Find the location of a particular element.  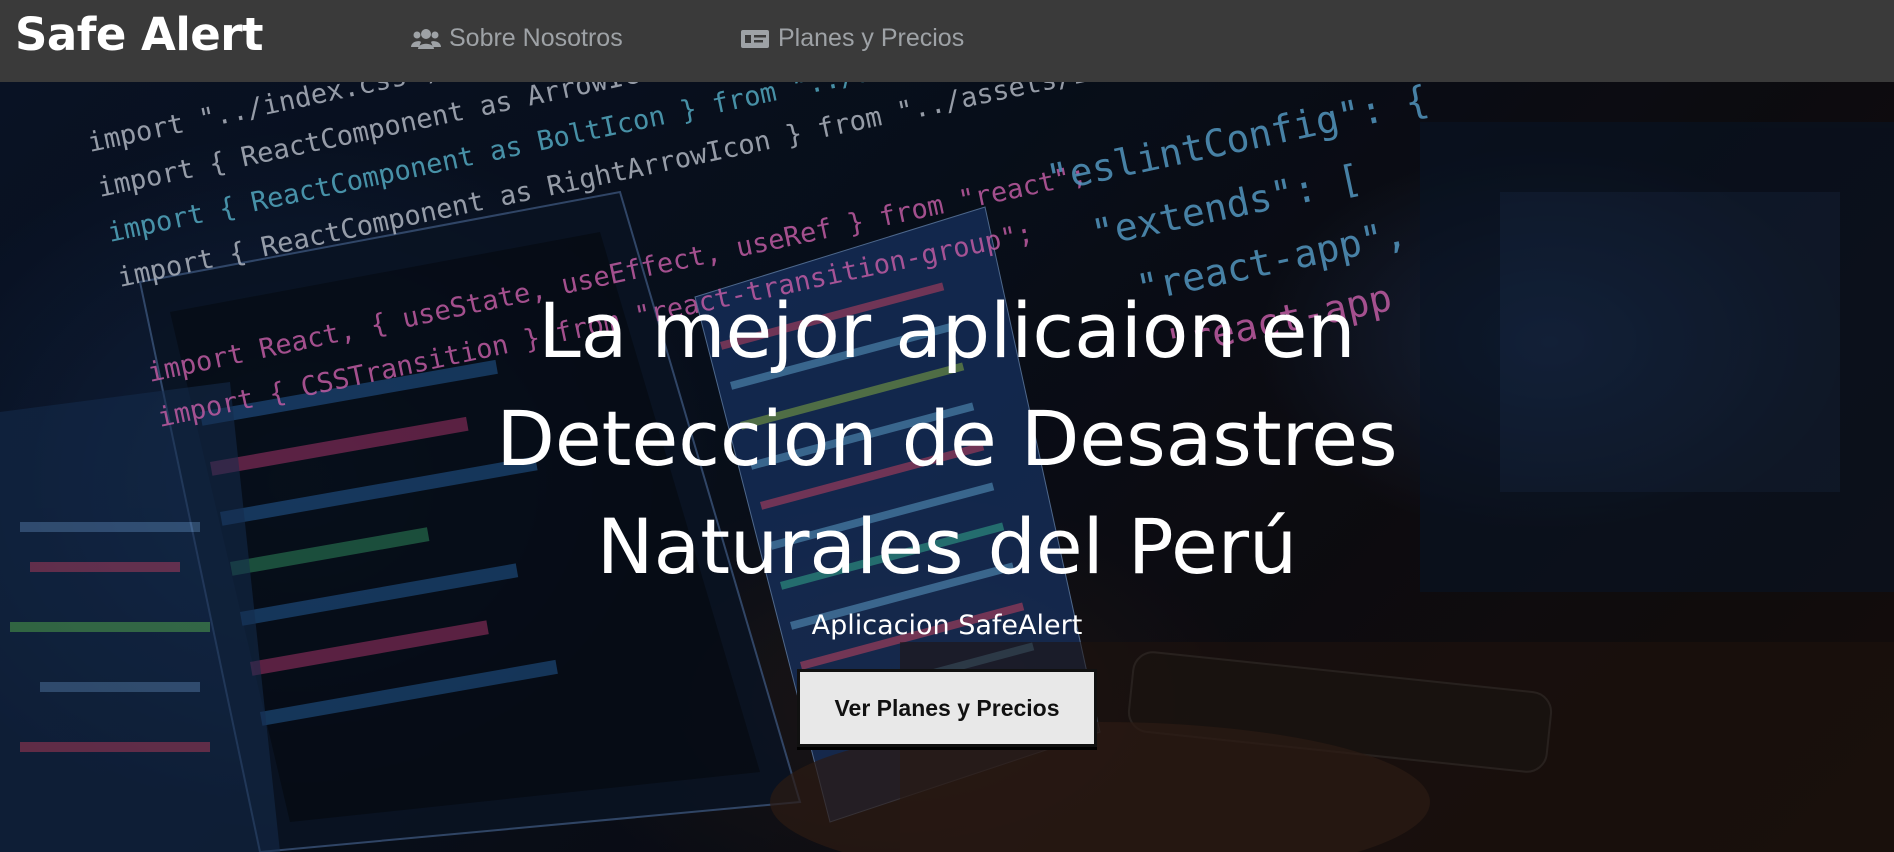

nav-link-sobre-nosotros: Sobre Nosotros is located at coordinates (517, 38).